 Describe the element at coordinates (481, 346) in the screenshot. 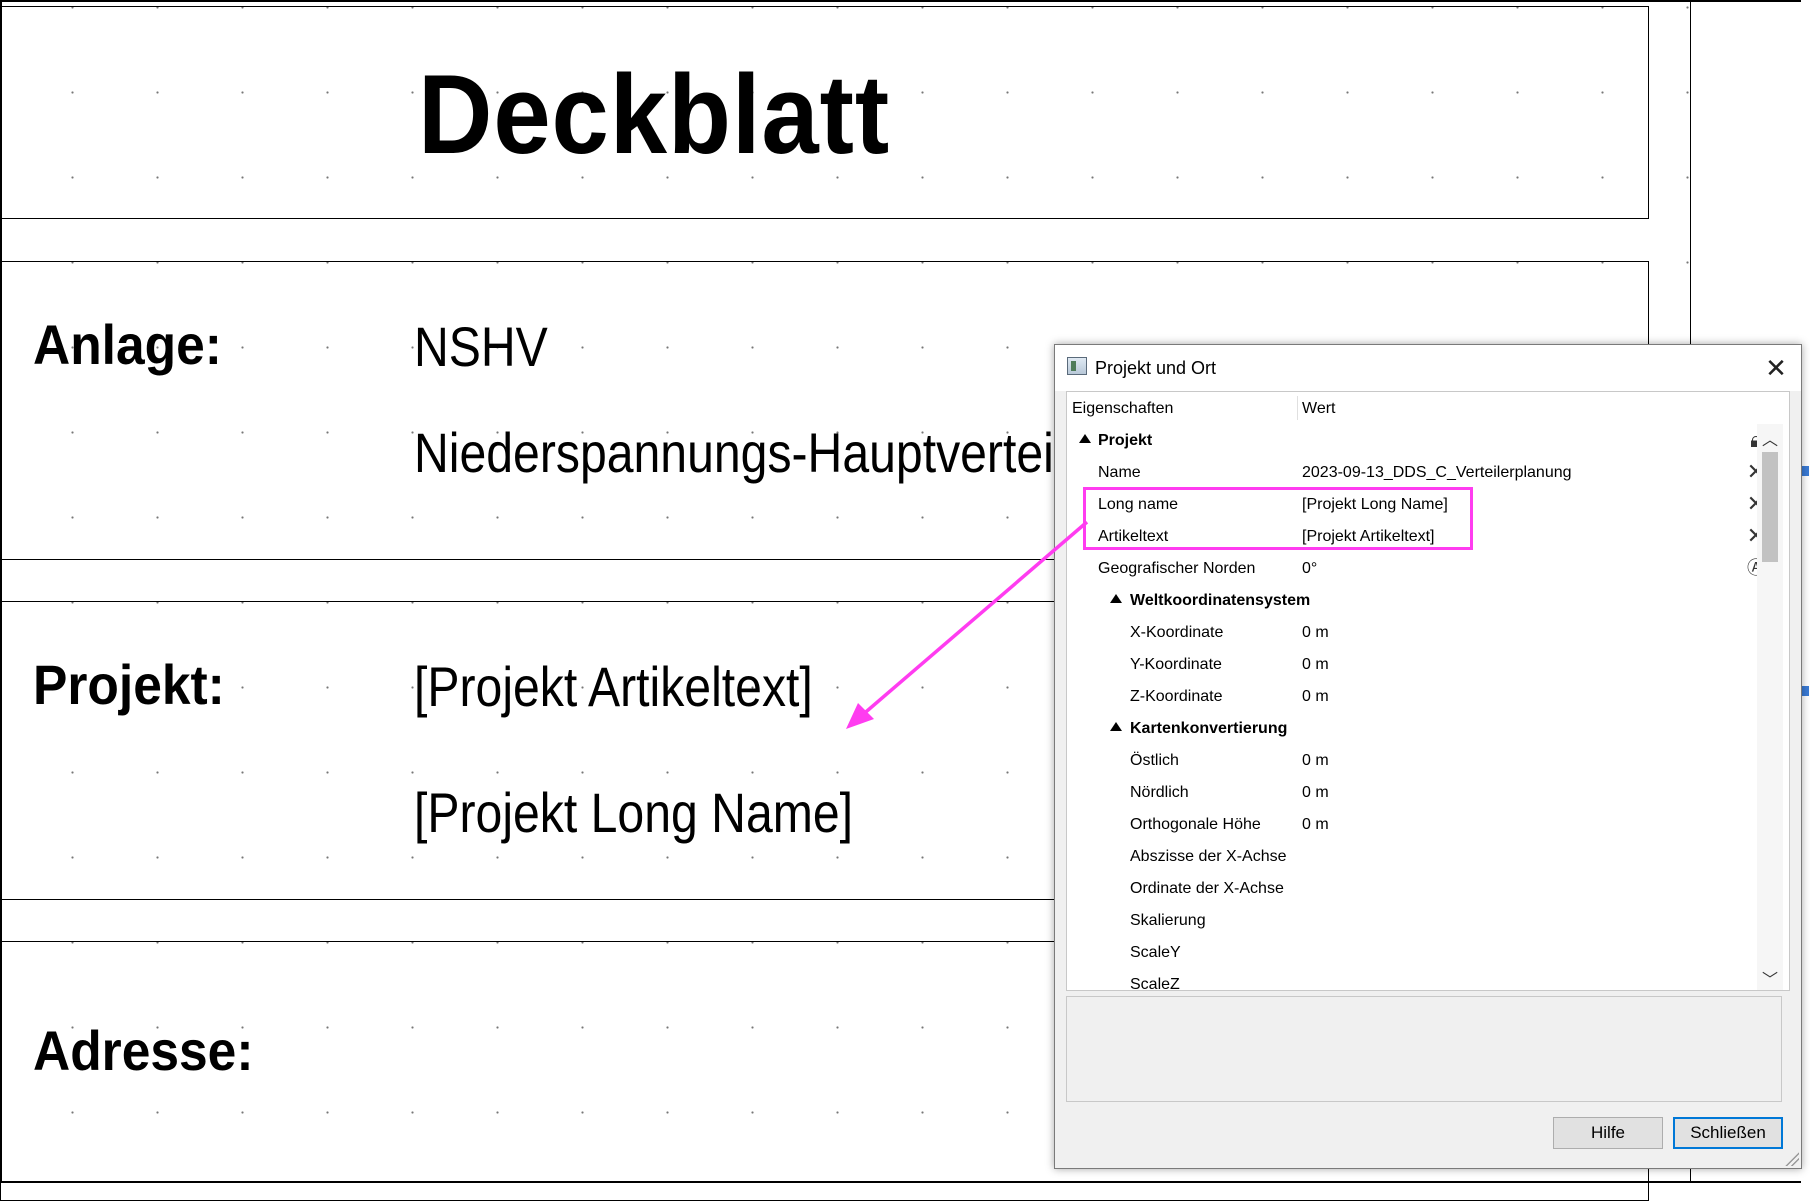

I see `anlage-value-1: NSHV` at that location.